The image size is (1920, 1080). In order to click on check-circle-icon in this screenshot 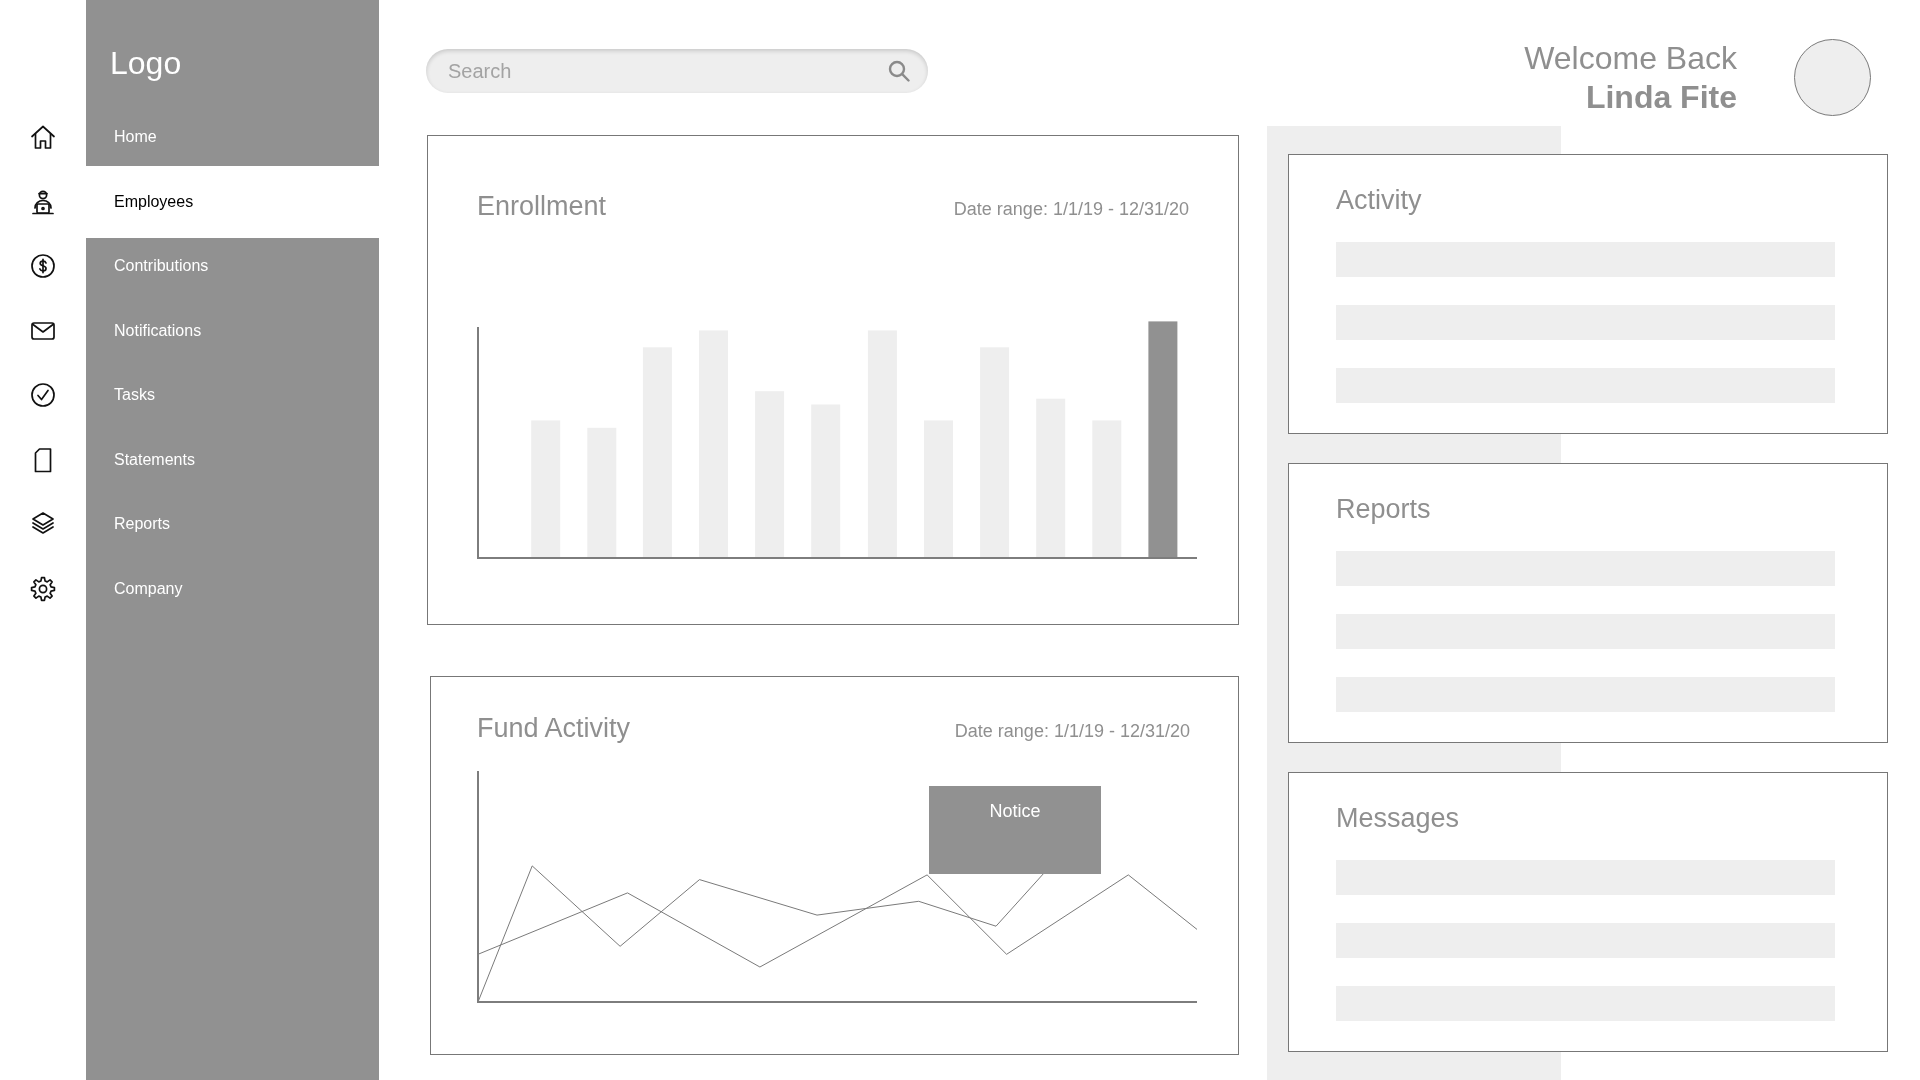, I will do `click(43, 395)`.